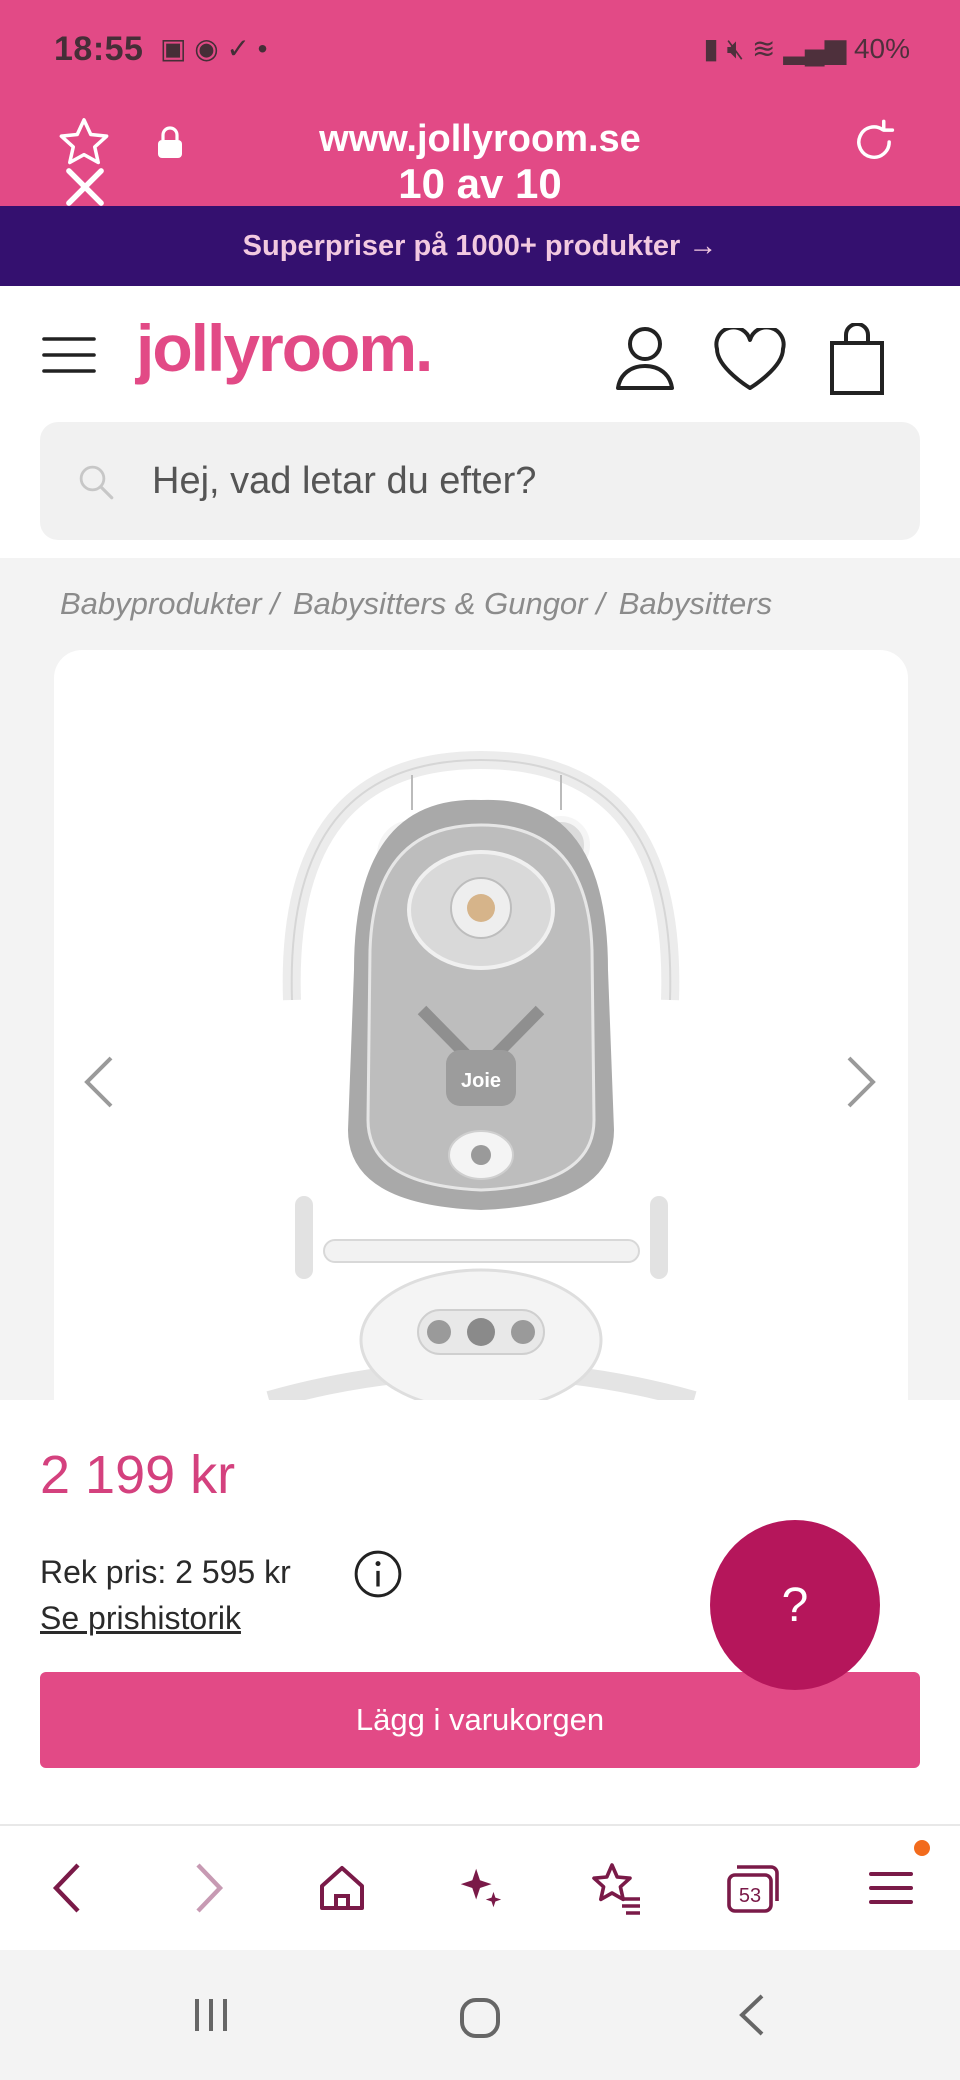 The image size is (960, 2080). What do you see at coordinates (138, 1475) in the screenshot?
I see `product-price: 2 199 kr` at bounding box center [138, 1475].